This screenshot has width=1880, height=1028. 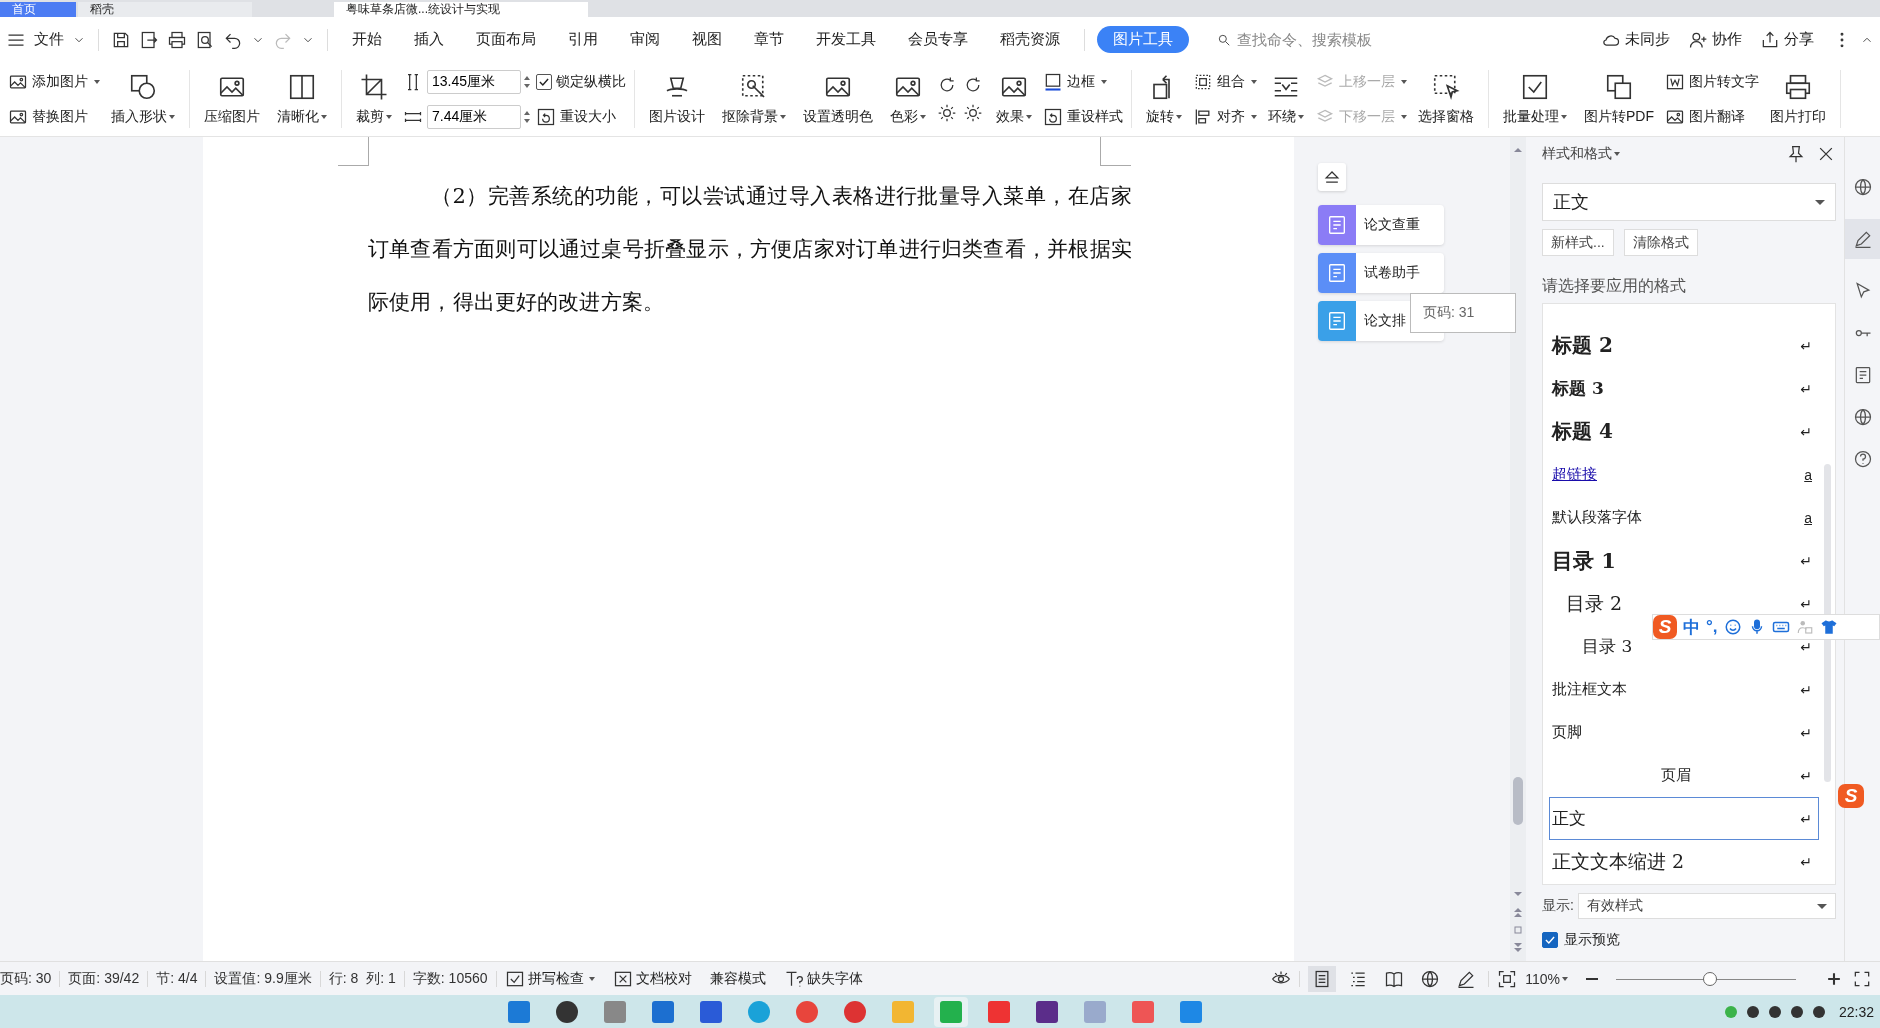 I want to click on pen-icon, so click(x=1862, y=239).